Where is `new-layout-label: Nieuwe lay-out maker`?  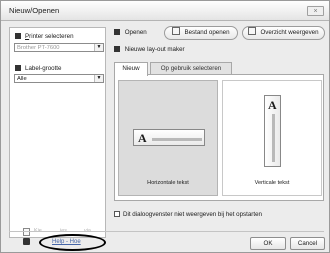
new-layout-label: Nieuwe lay-out maker is located at coordinates (149, 49).